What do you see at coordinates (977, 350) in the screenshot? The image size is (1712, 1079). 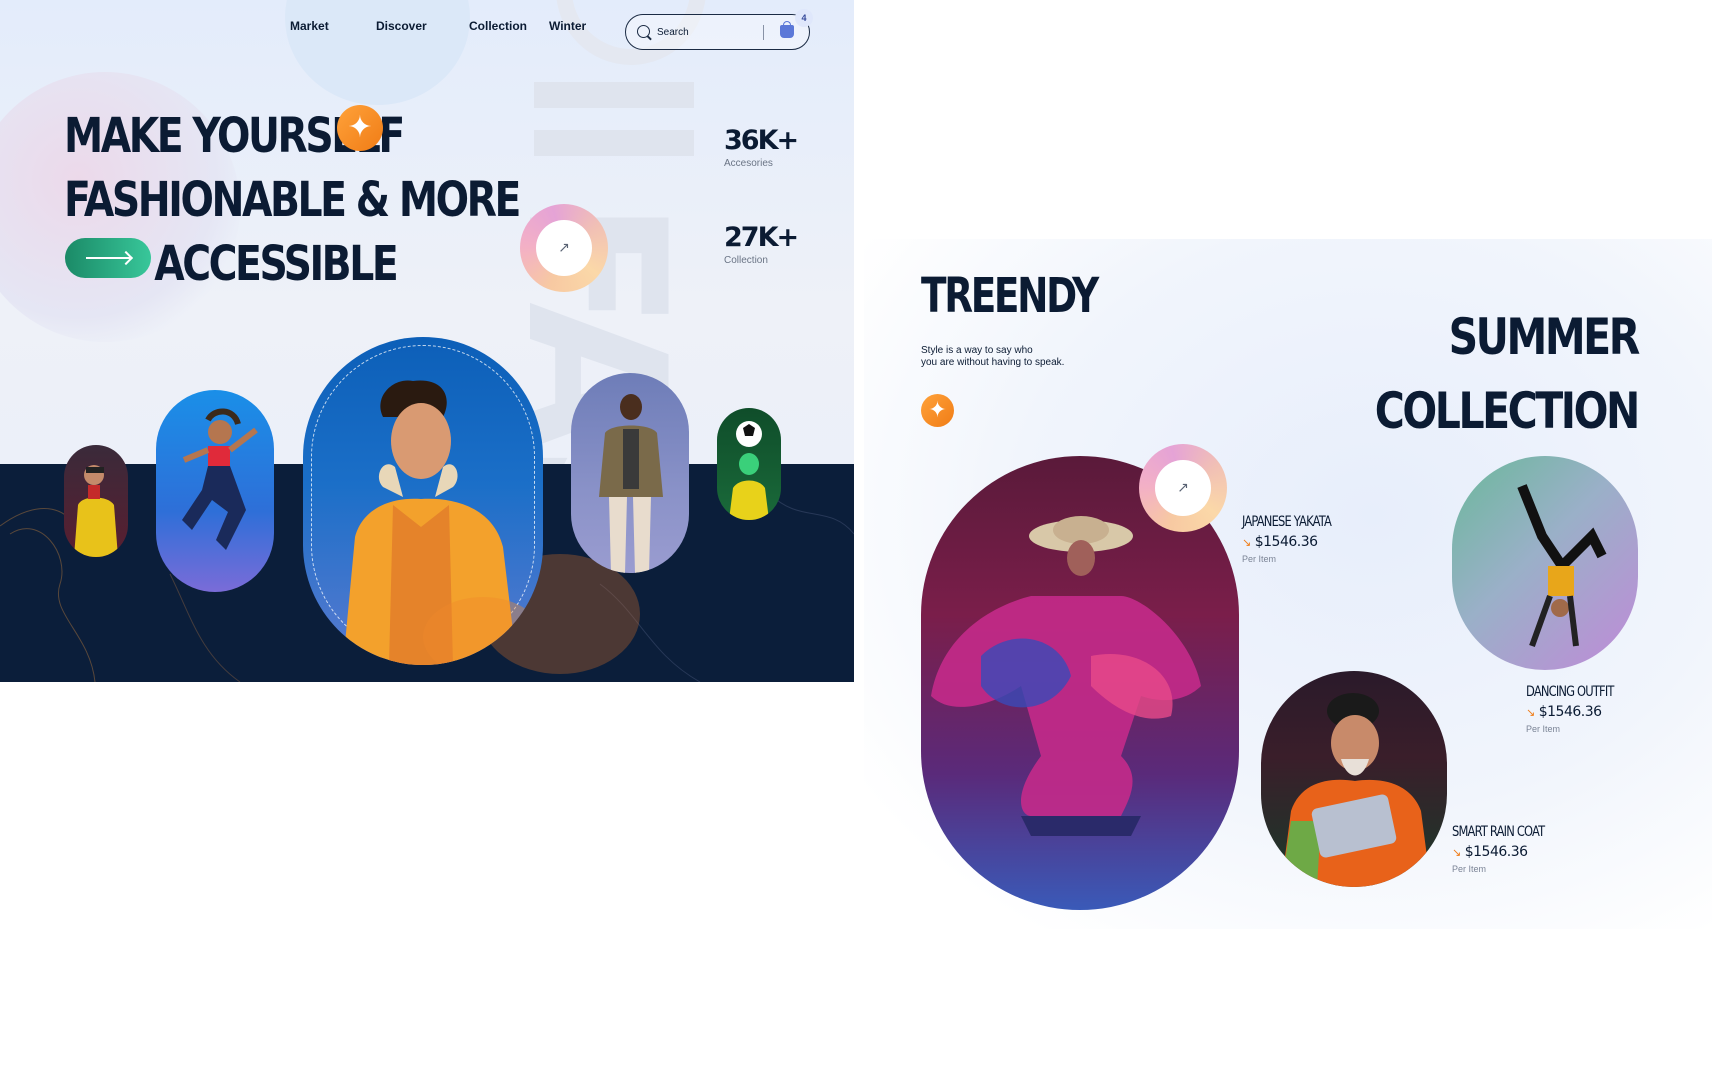 I see `tagline-line-1: Style is a way to say who` at bounding box center [977, 350].